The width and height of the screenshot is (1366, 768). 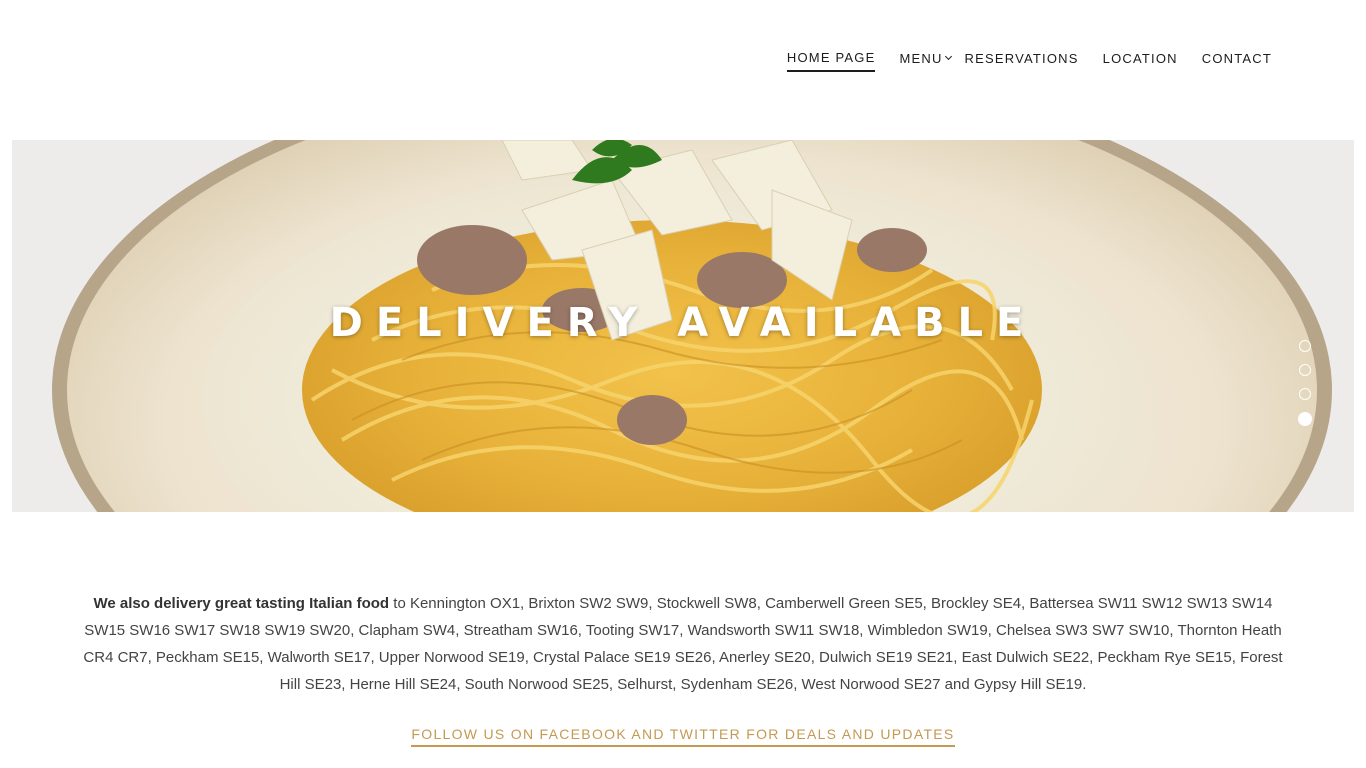 I want to click on nav-home-page: HOME PAGE, so click(x=831, y=61).